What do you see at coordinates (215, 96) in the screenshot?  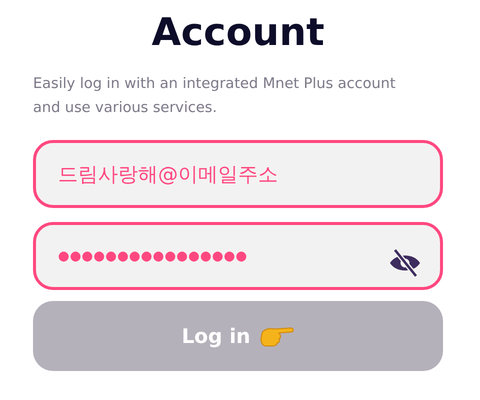 I see `description-text: Easily log in with an integrated Mnet Plus account and use various services.` at bounding box center [215, 96].